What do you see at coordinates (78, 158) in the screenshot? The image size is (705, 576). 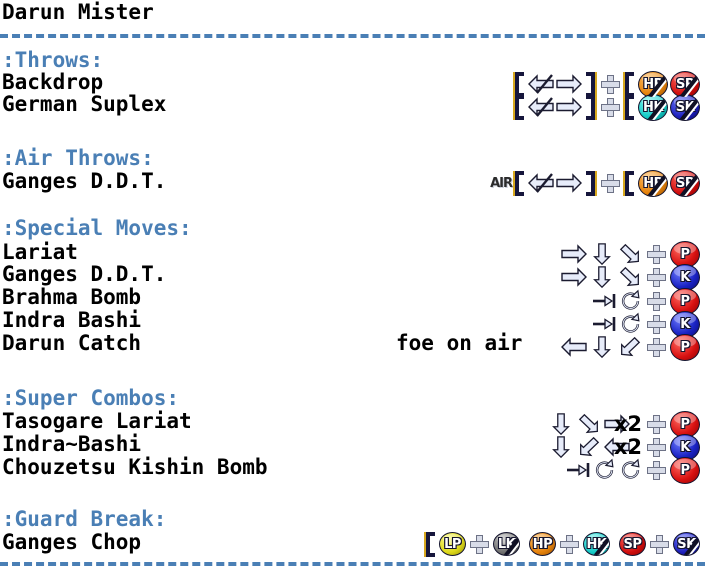 I see `section-heading-air-throws: :Air Throws:` at bounding box center [78, 158].